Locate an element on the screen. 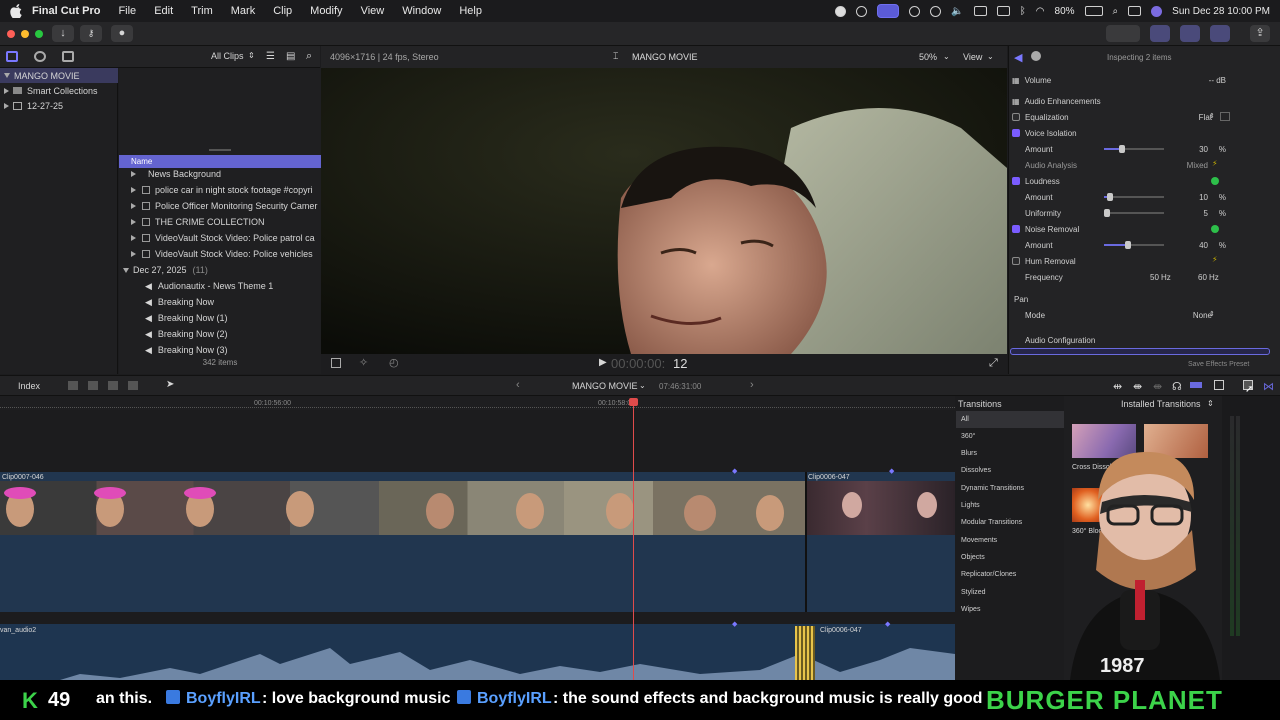 The width and height of the screenshot is (1280, 720). transition-category: Modular Transitions is located at coordinates (1010, 522).